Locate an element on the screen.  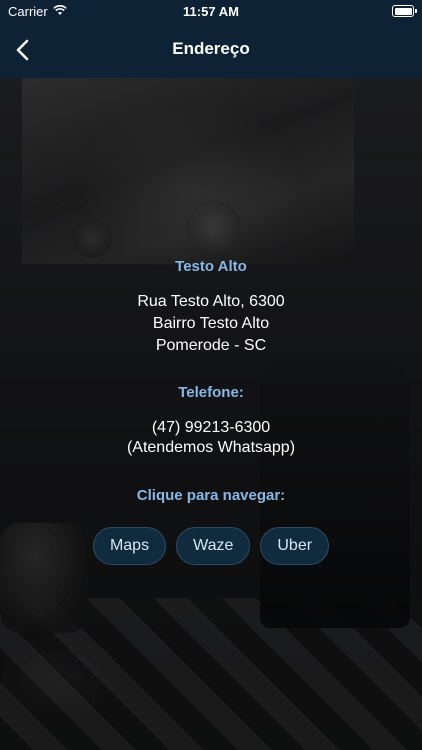
address-line-3: Pomerode - SC is located at coordinates (211, 345).